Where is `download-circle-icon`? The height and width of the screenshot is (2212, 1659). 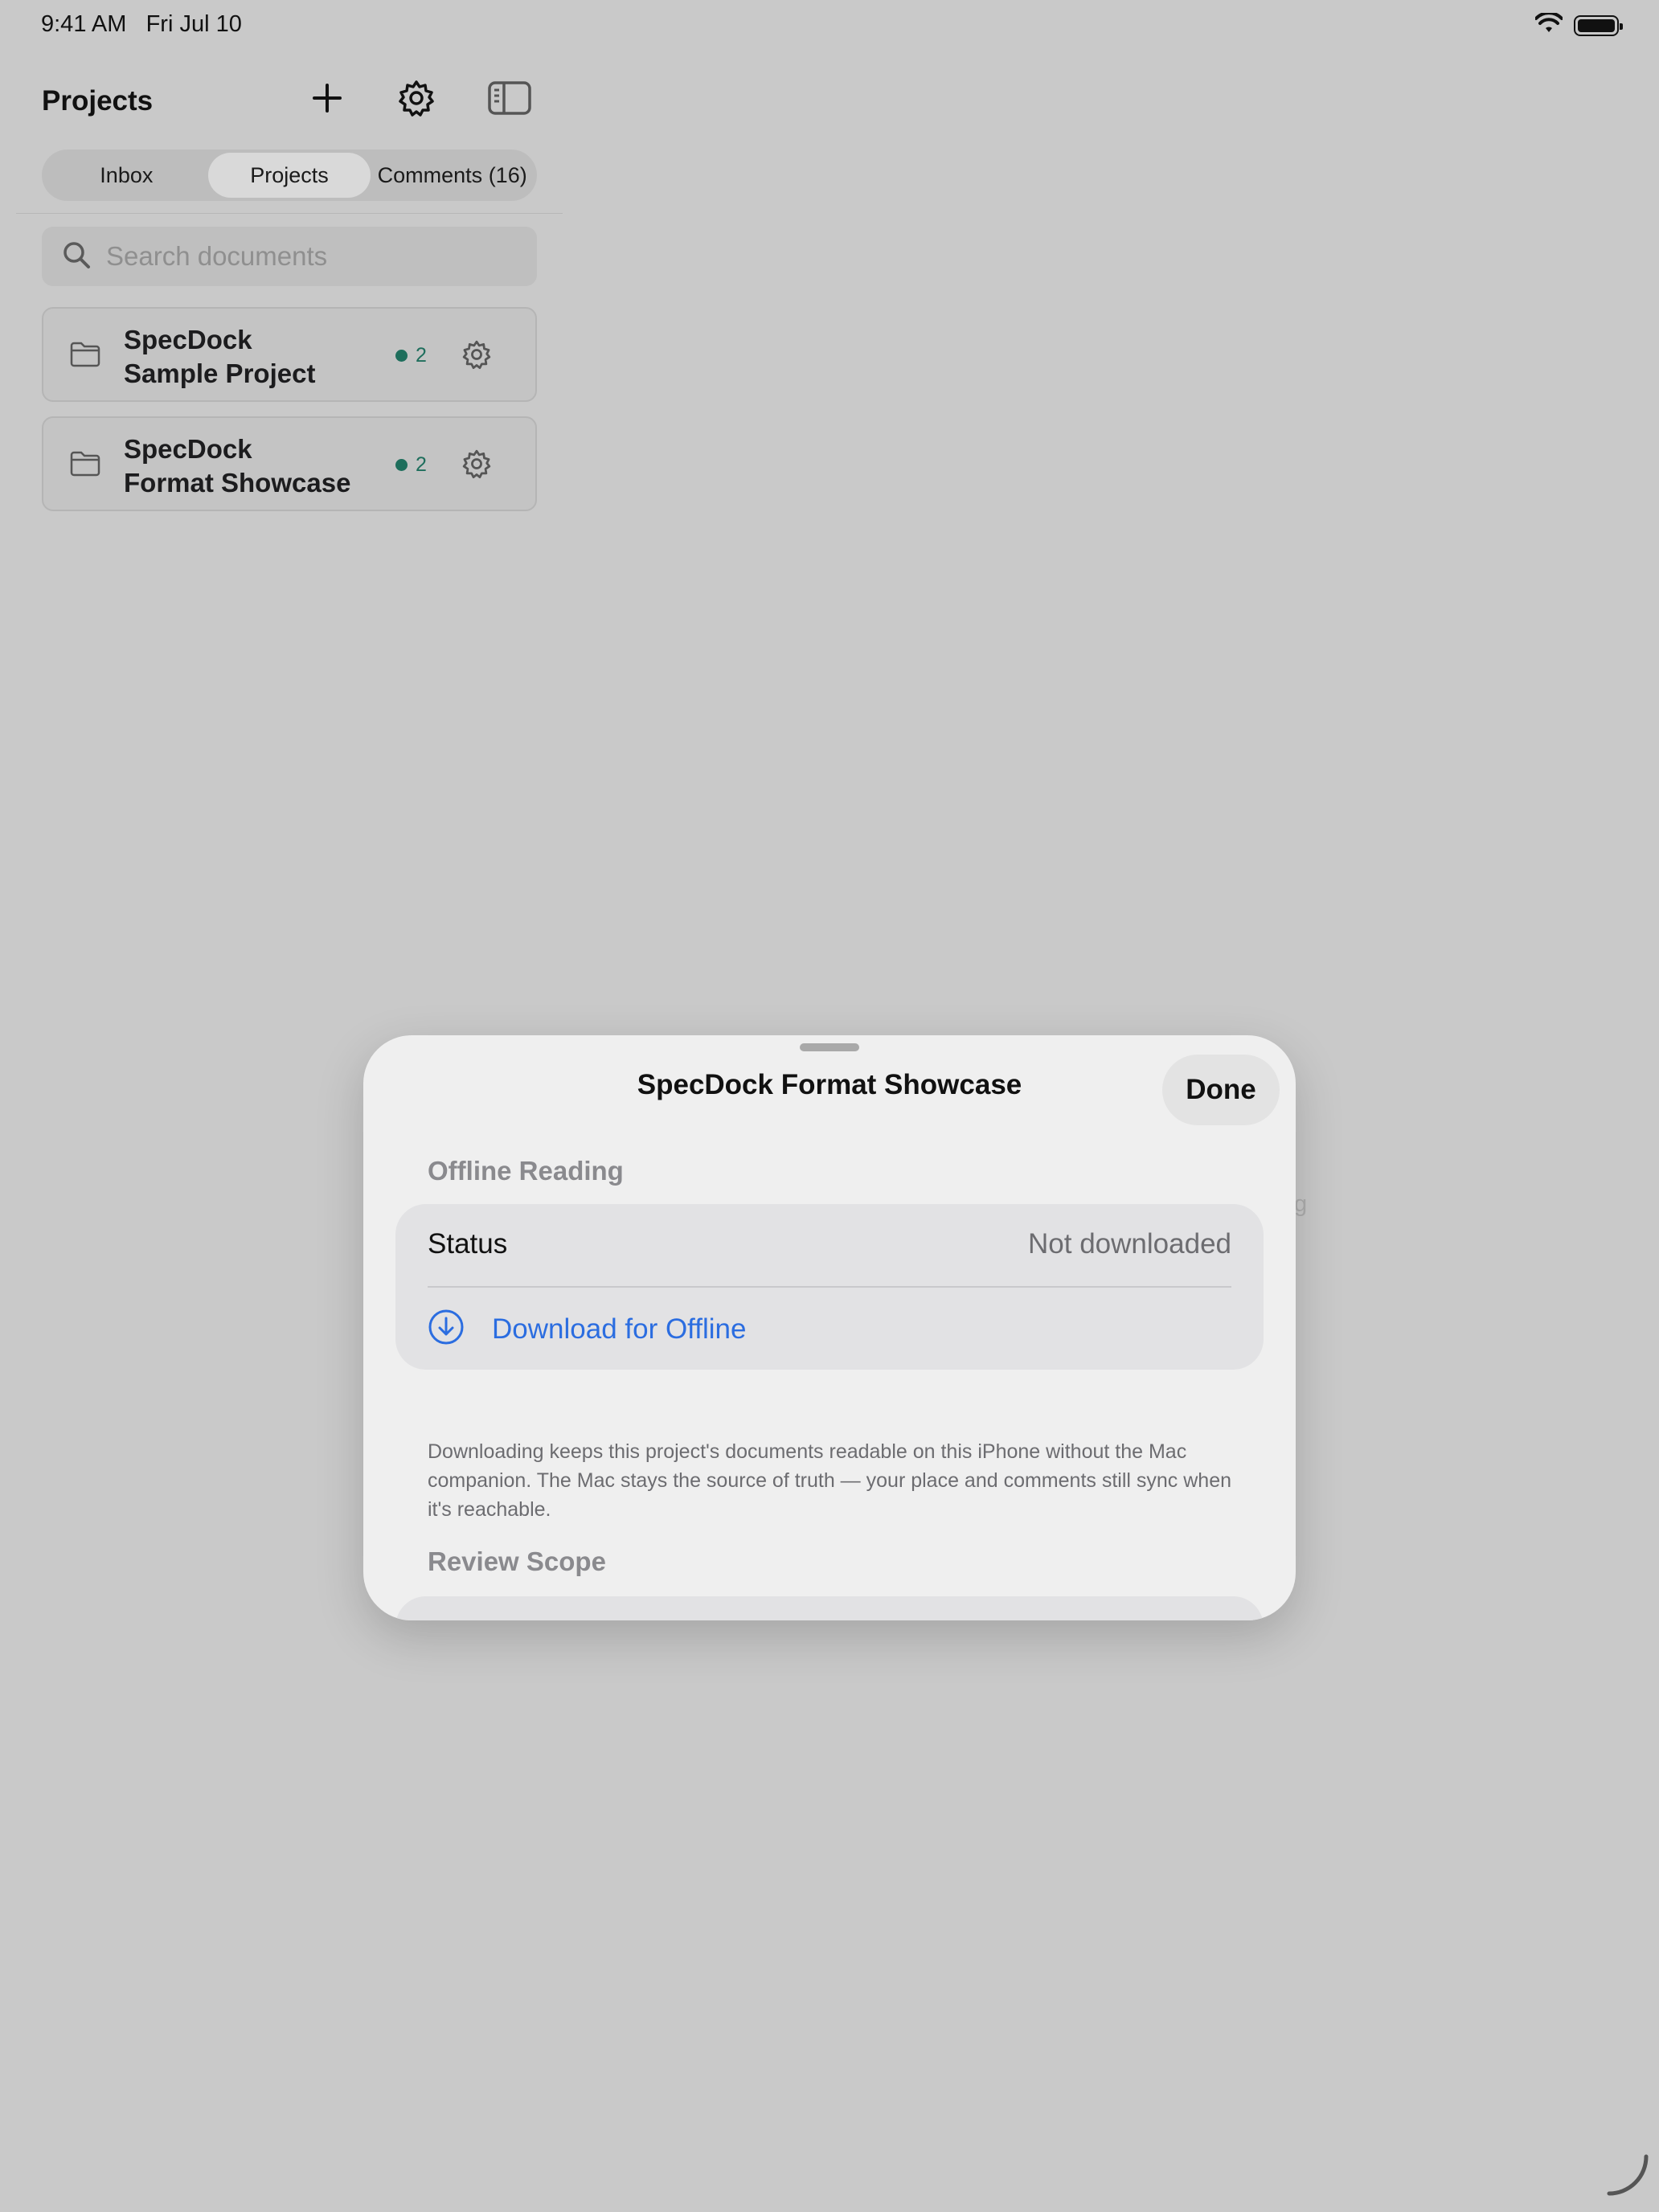
download-circle-icon is located at coordinates (446, 1329).